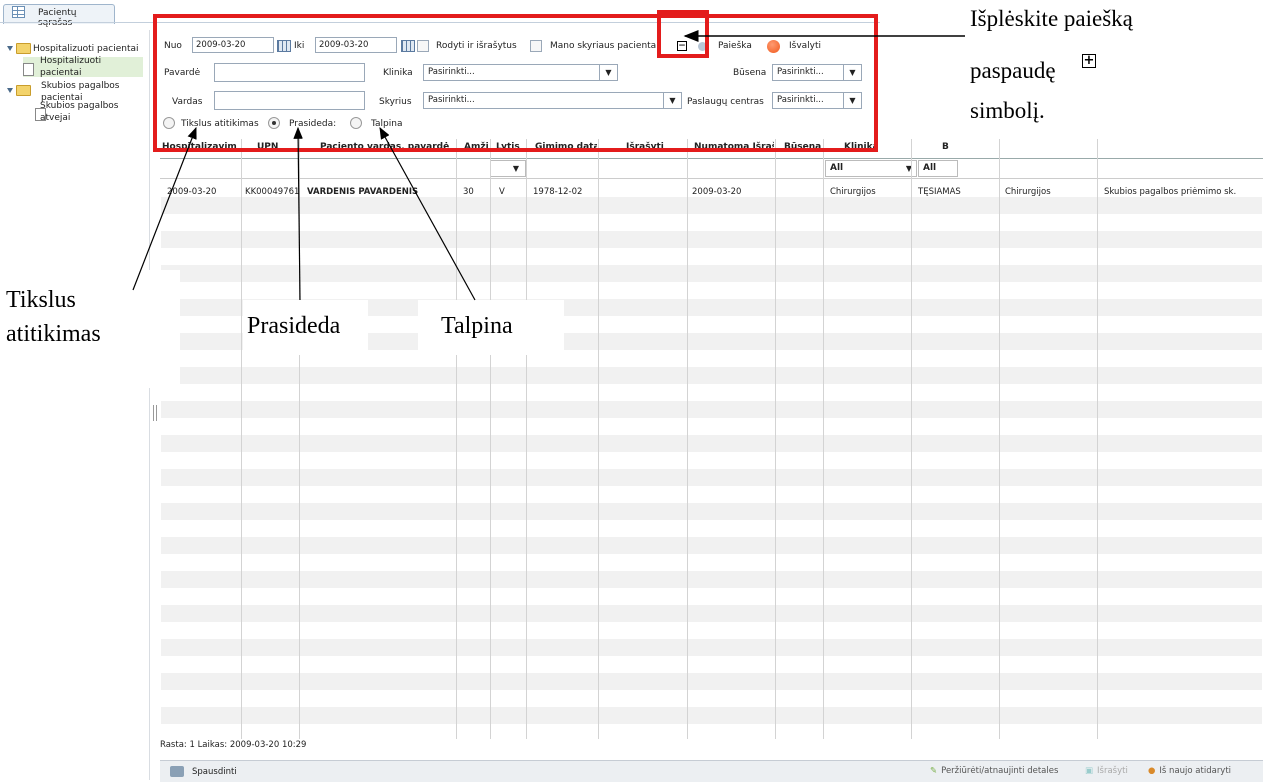 The height and width of the screenshot is (782, 1267). Describe the element at coordinates (298, 213) in the screenshot. I see `arrow-starts` at that location.